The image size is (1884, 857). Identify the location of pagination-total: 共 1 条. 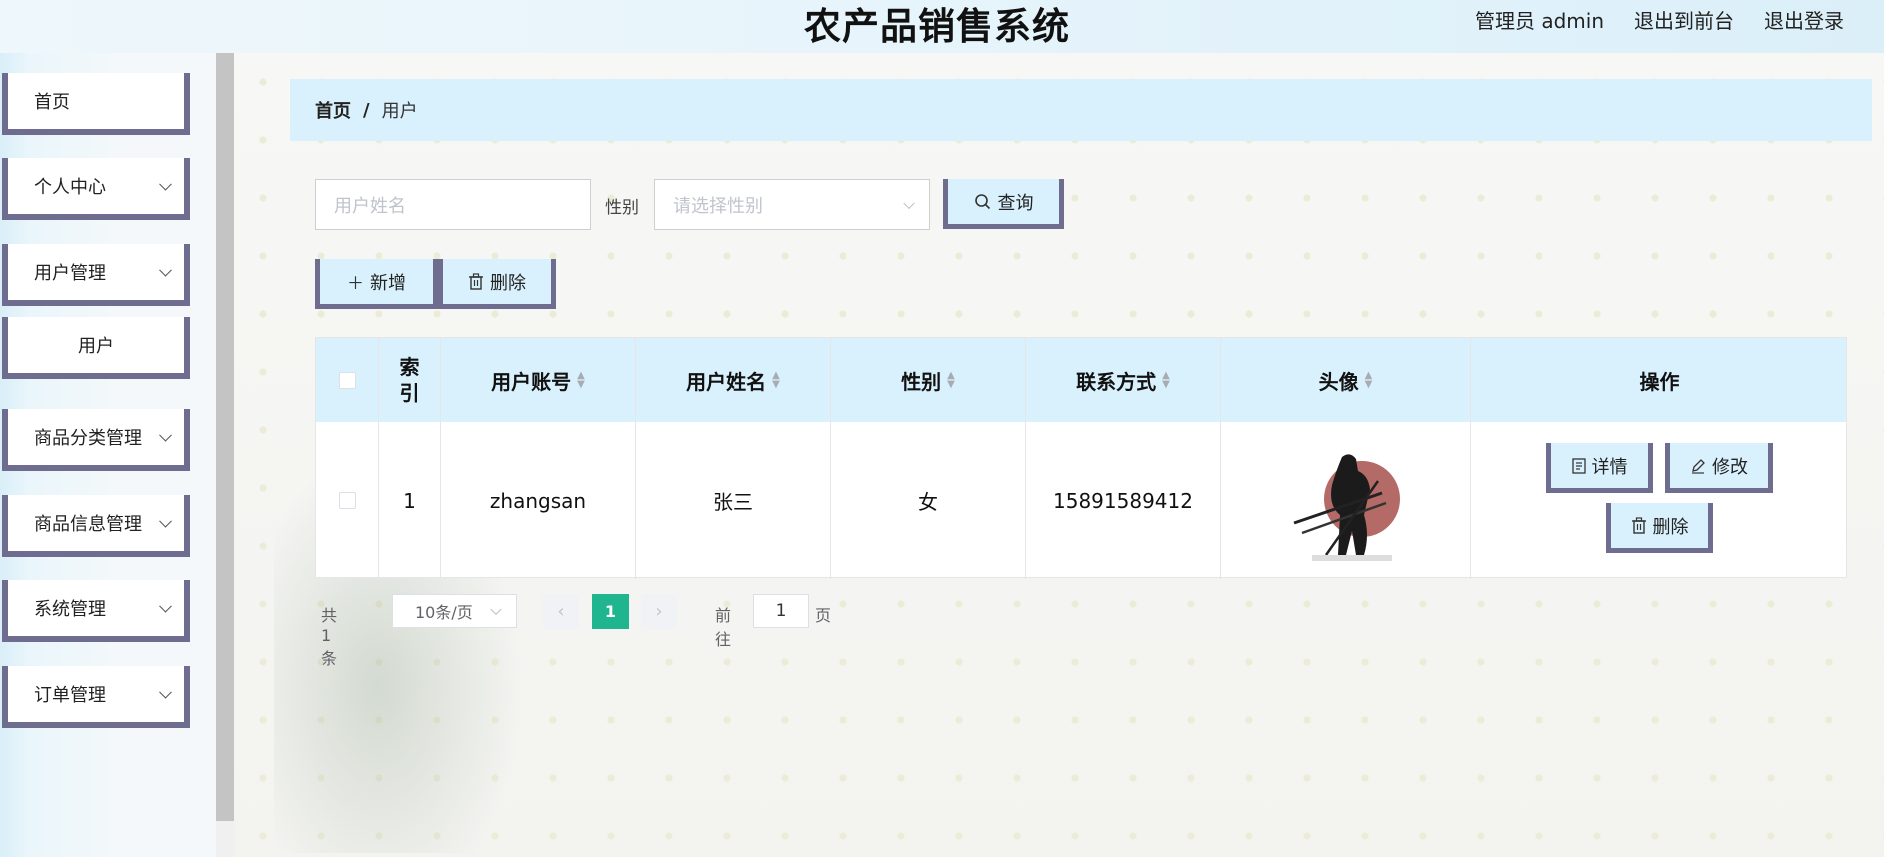
(329, 637).